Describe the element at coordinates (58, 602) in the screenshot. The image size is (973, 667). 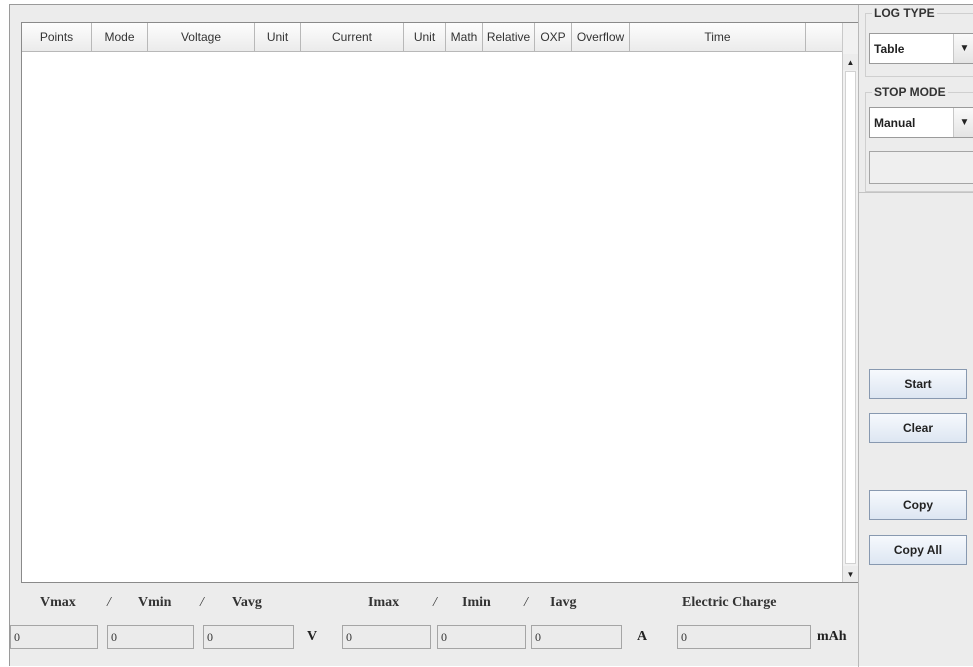
I see `vmax-label: Vmax` at that location.